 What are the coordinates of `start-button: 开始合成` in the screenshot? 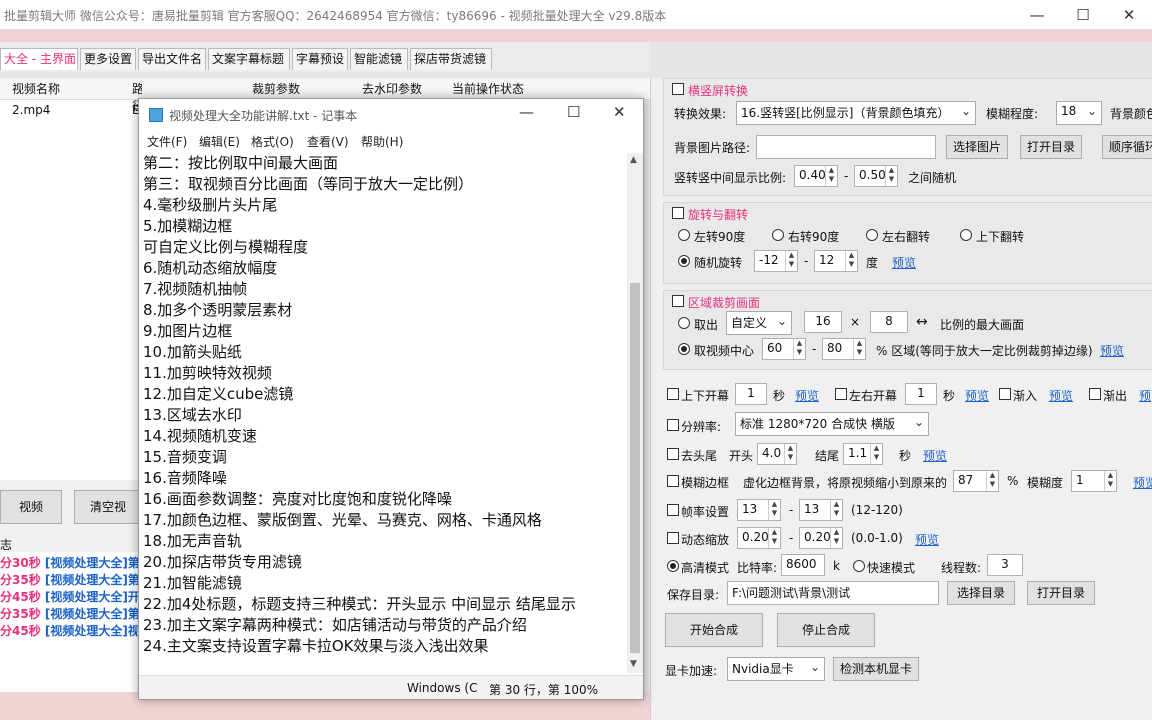 It's located at (714, 630).